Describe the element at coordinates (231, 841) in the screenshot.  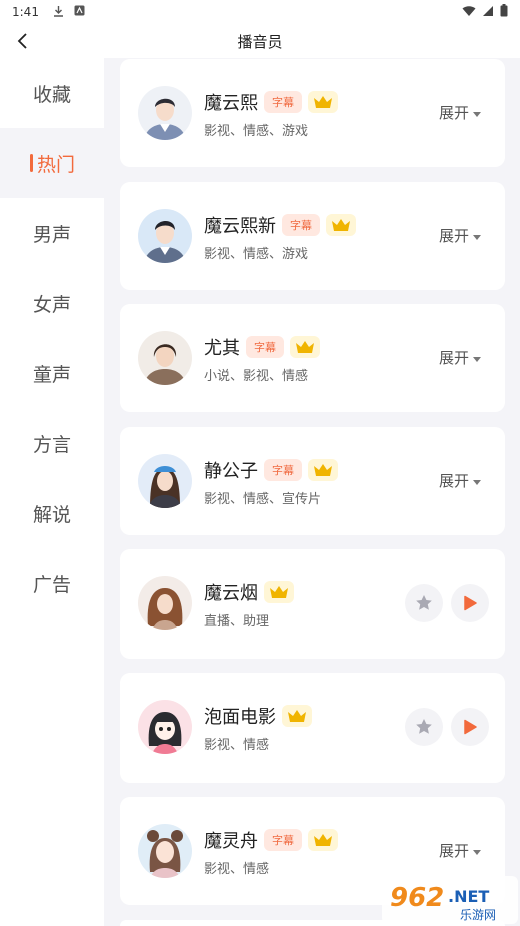
I see `voice-name: 魔灵舟` at that location.